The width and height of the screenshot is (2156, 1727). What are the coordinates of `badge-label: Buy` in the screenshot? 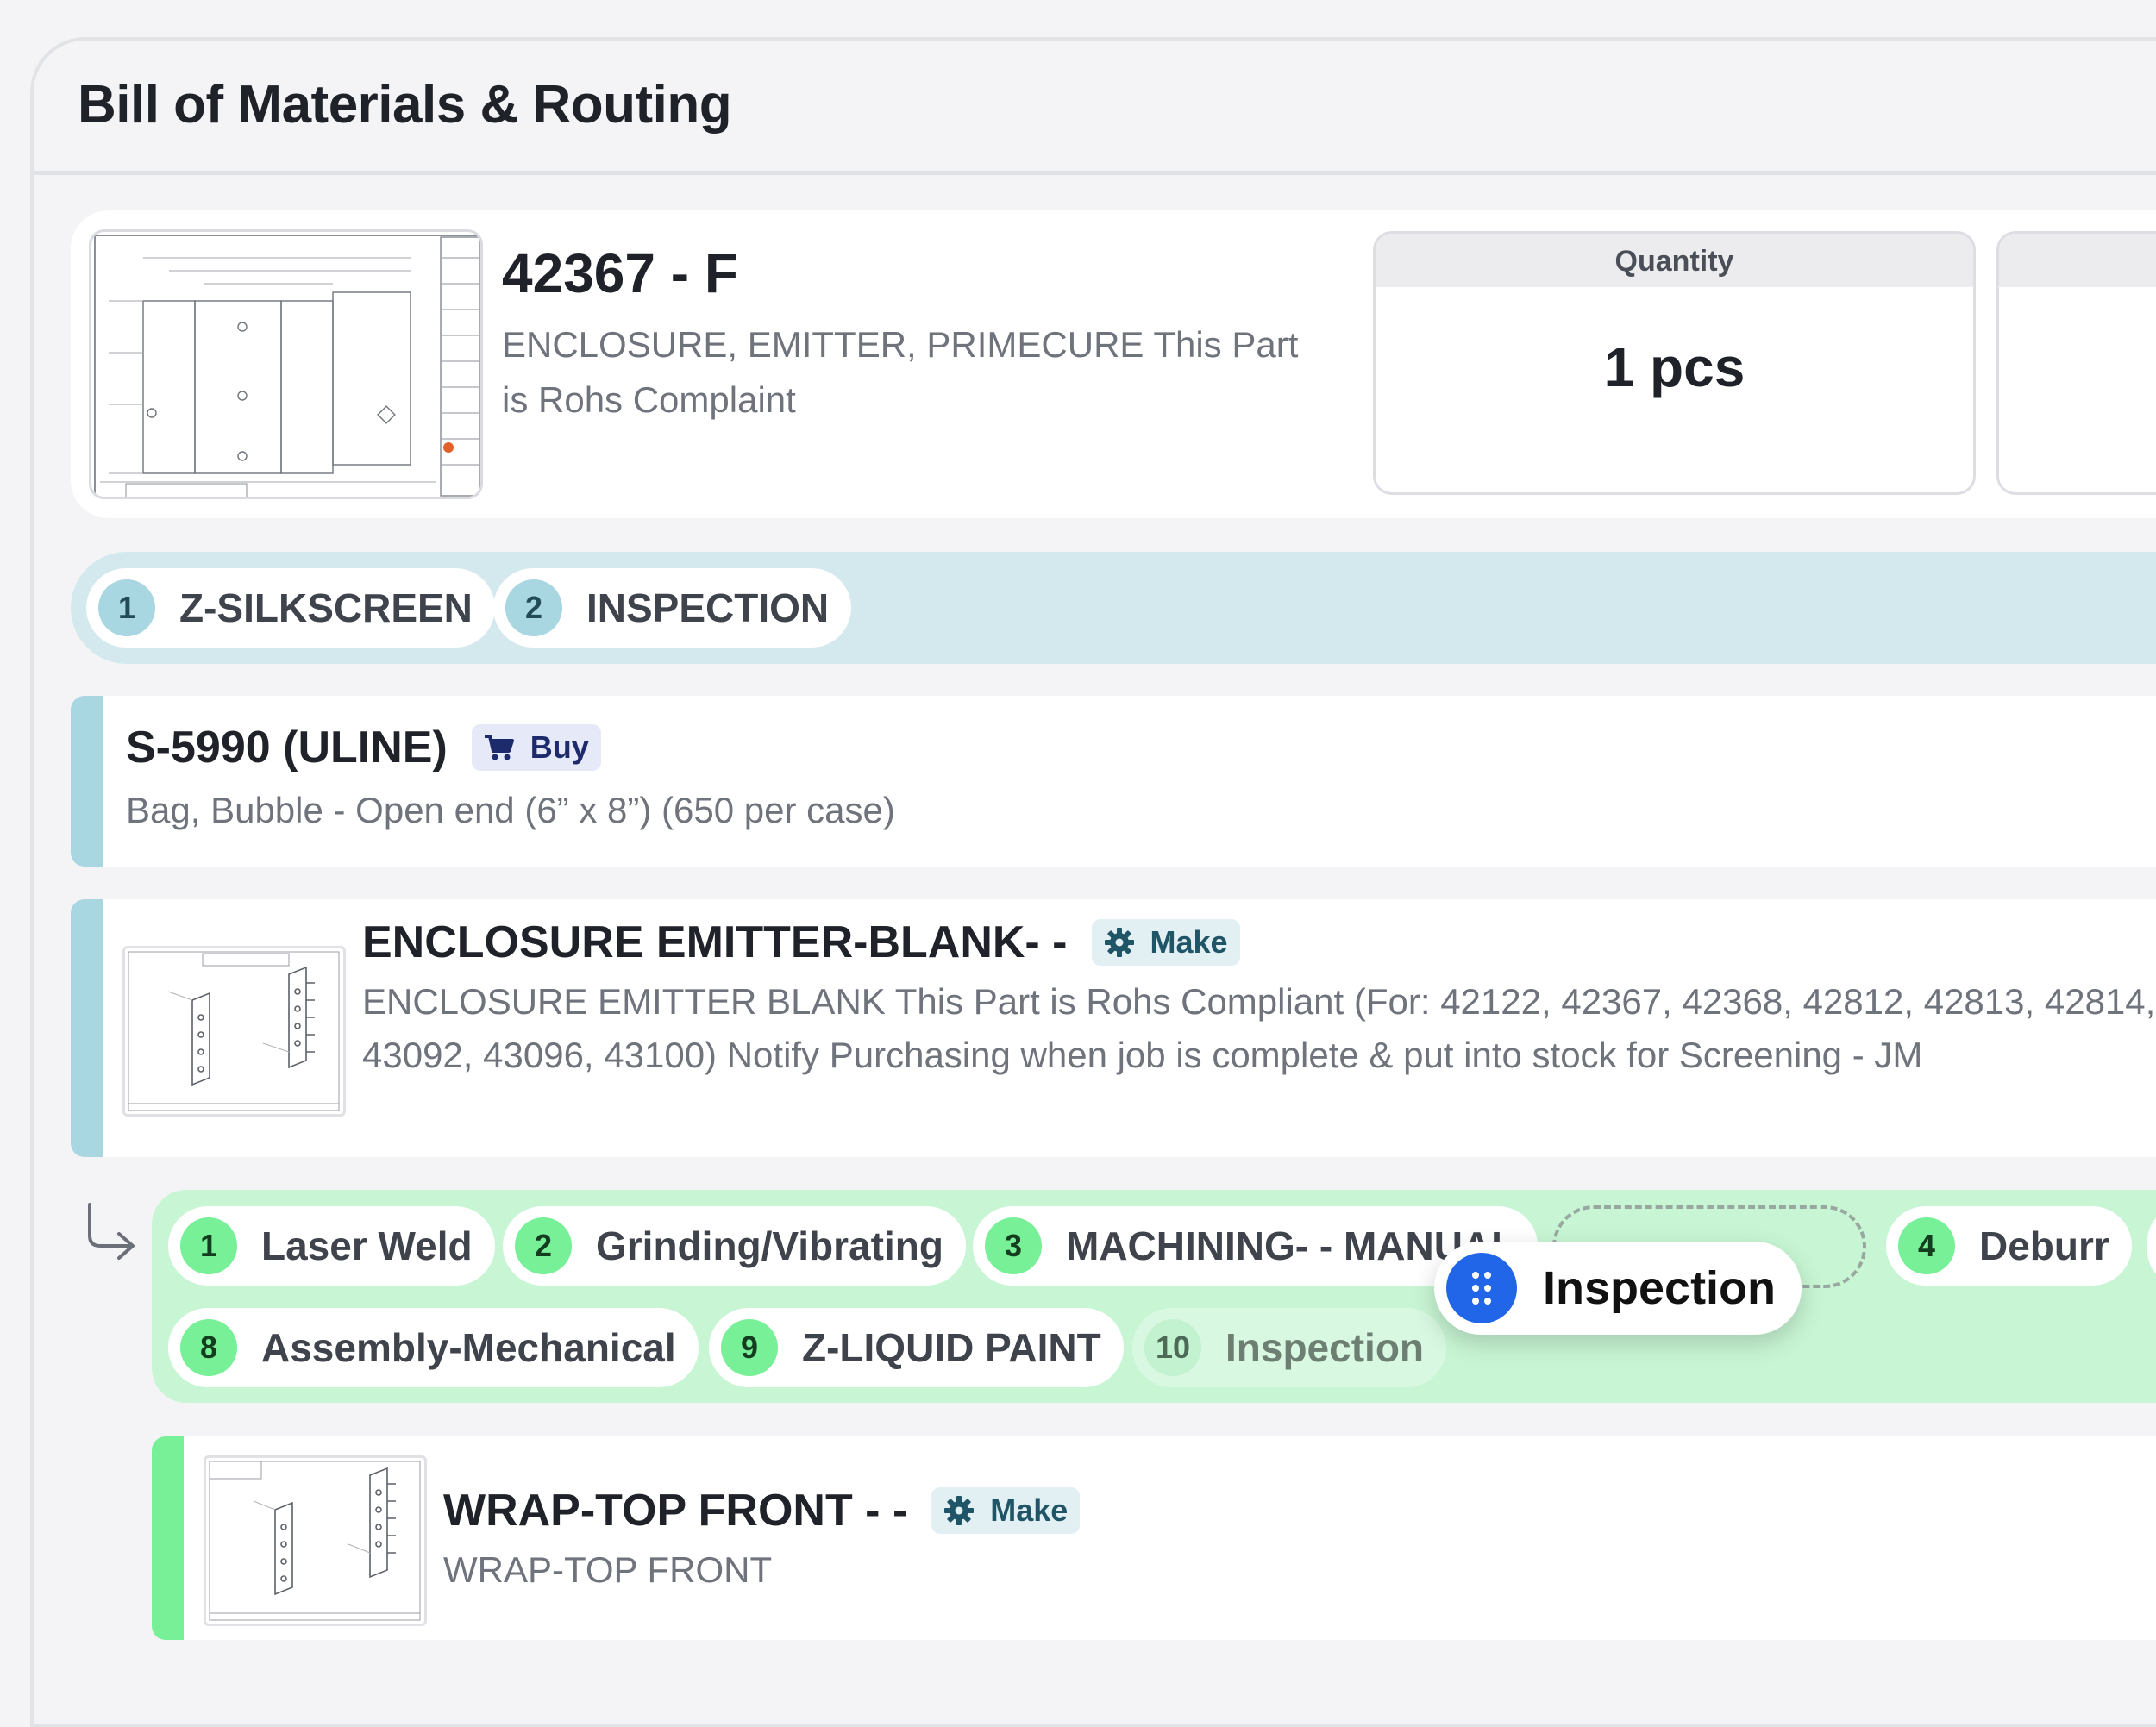 It's located at (559, 747).